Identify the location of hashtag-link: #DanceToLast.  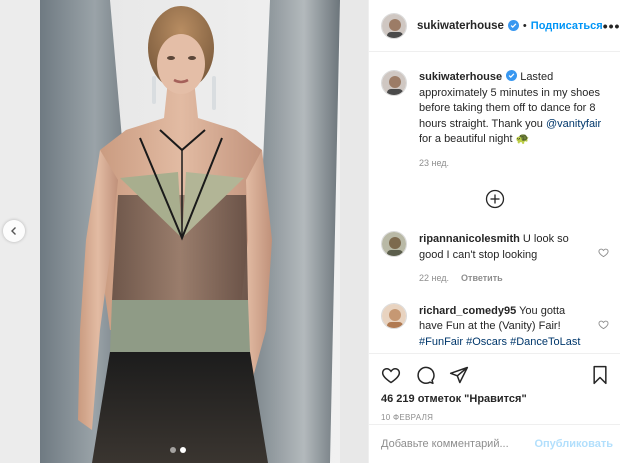
(545, 342).